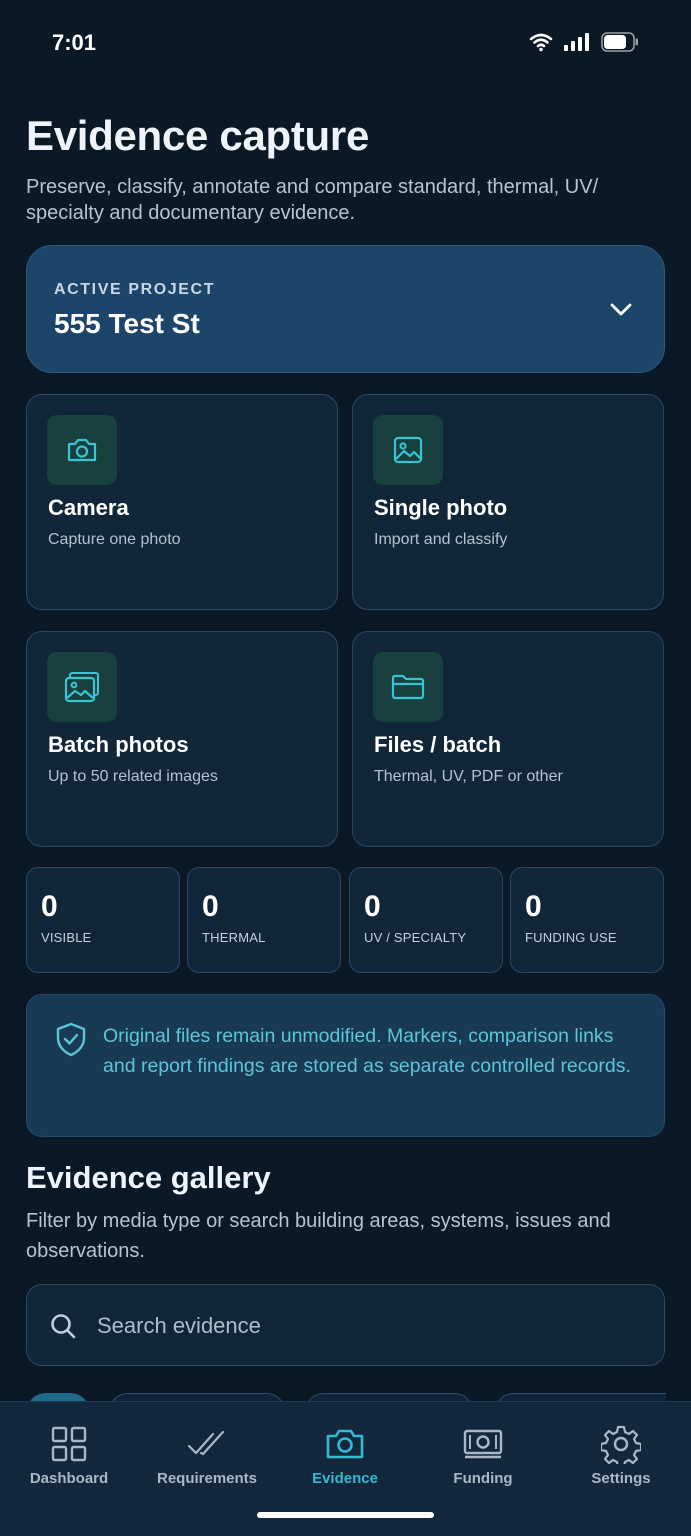 This screenshot has height=1536, width=691. I want to click on folder-icon, so click(408, 687).